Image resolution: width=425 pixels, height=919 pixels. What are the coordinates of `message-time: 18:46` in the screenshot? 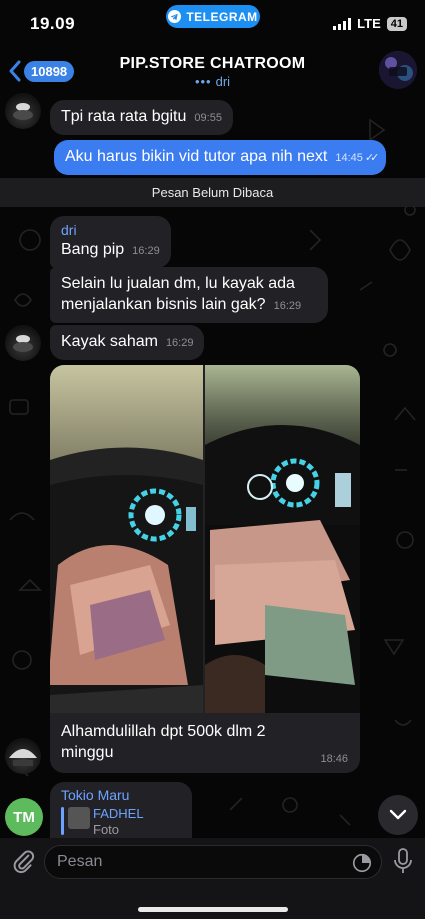 It's located at (334, 759).